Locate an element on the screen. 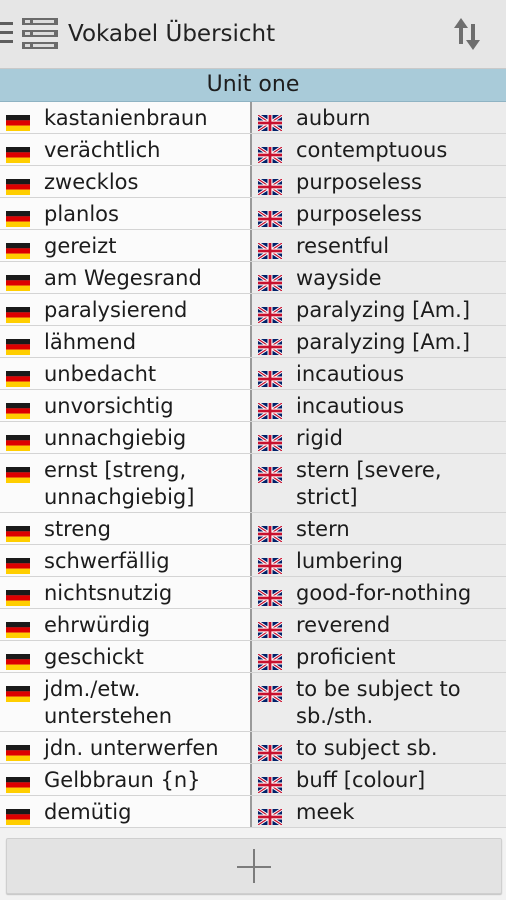 The height and width of the screenshot is (900, 506). german-word: Gelbbraun {n} is located at coordinates (122, 780).